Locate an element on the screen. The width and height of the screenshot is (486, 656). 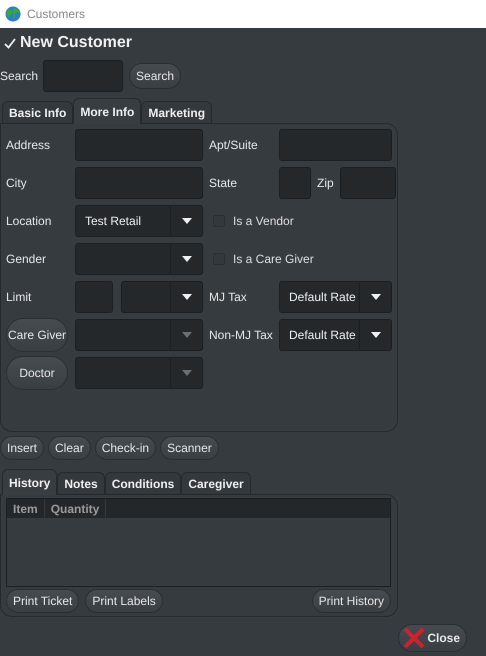
checkbox-label: Is a Care Giver is located at coordinates (273, 259).